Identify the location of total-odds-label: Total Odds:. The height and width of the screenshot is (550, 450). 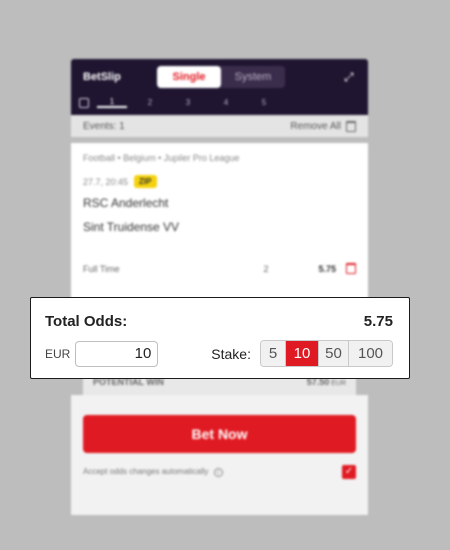
(86, 321).